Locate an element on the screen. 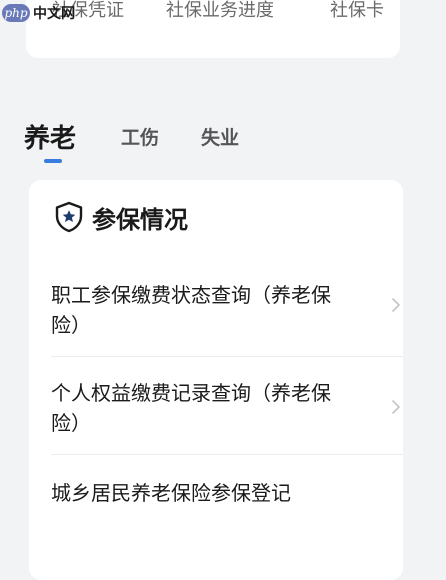 Image resolution: width=446 pixels, height=580 pixels. tab-unemployment: 失业 is located at coordinates (220, 136).